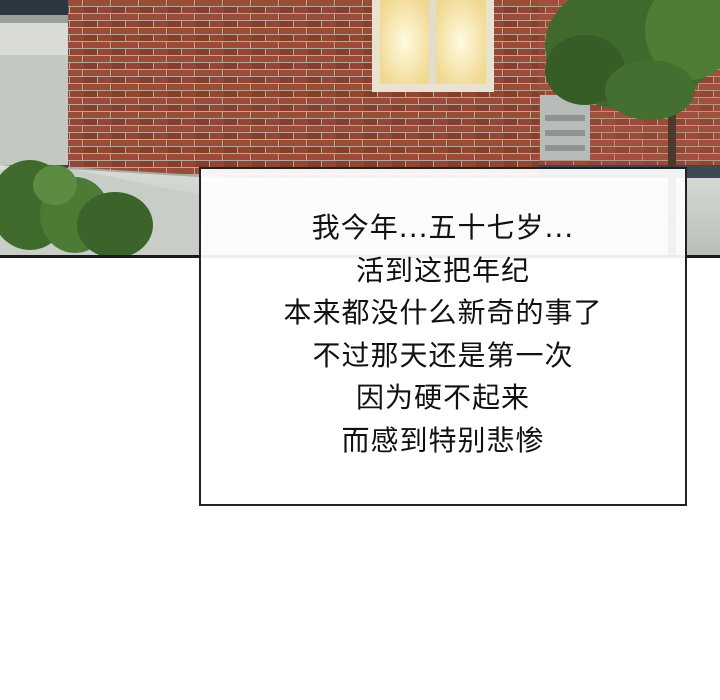  What do you see at coordinates (442, 270) in the screenshot?
I see `caption-line-2: 活到这把年纪` at bounding box center [442, 270].